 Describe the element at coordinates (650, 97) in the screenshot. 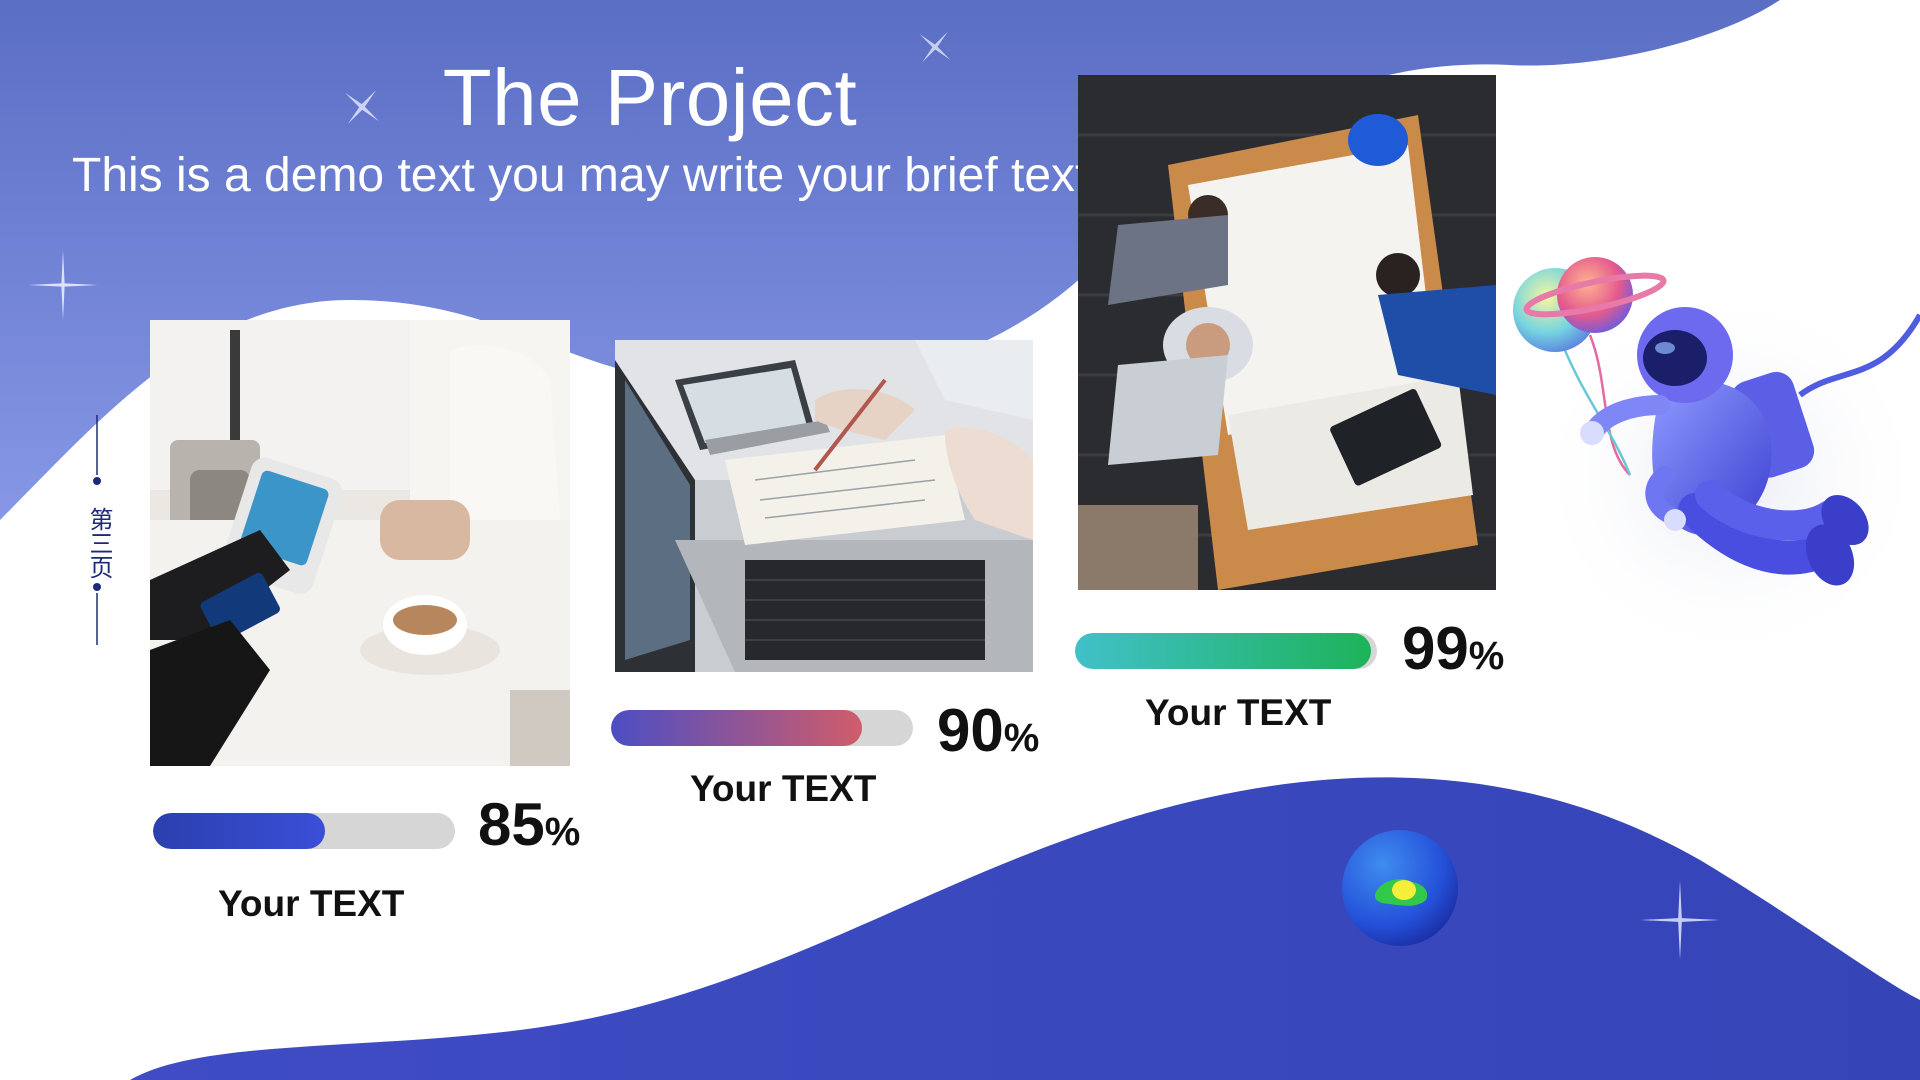

I see `page-title: The Project` at that location.